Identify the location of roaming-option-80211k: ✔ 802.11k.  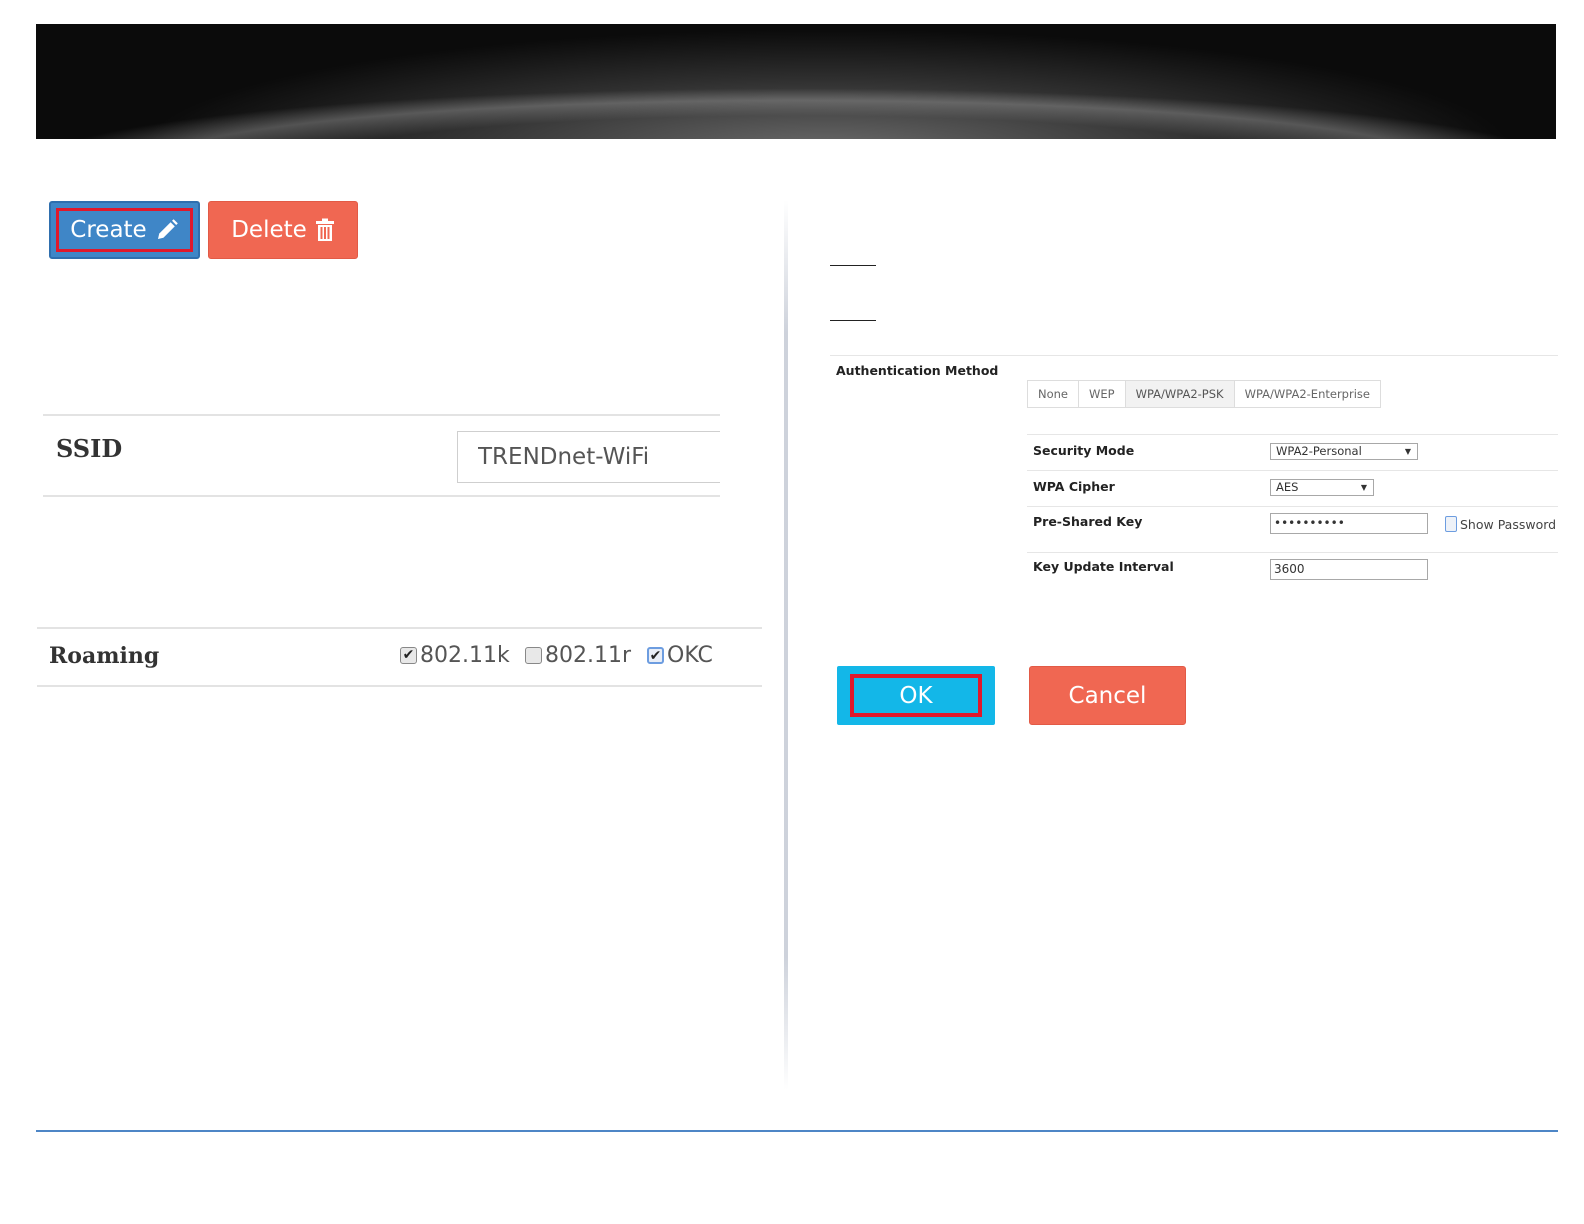
(455, 655).